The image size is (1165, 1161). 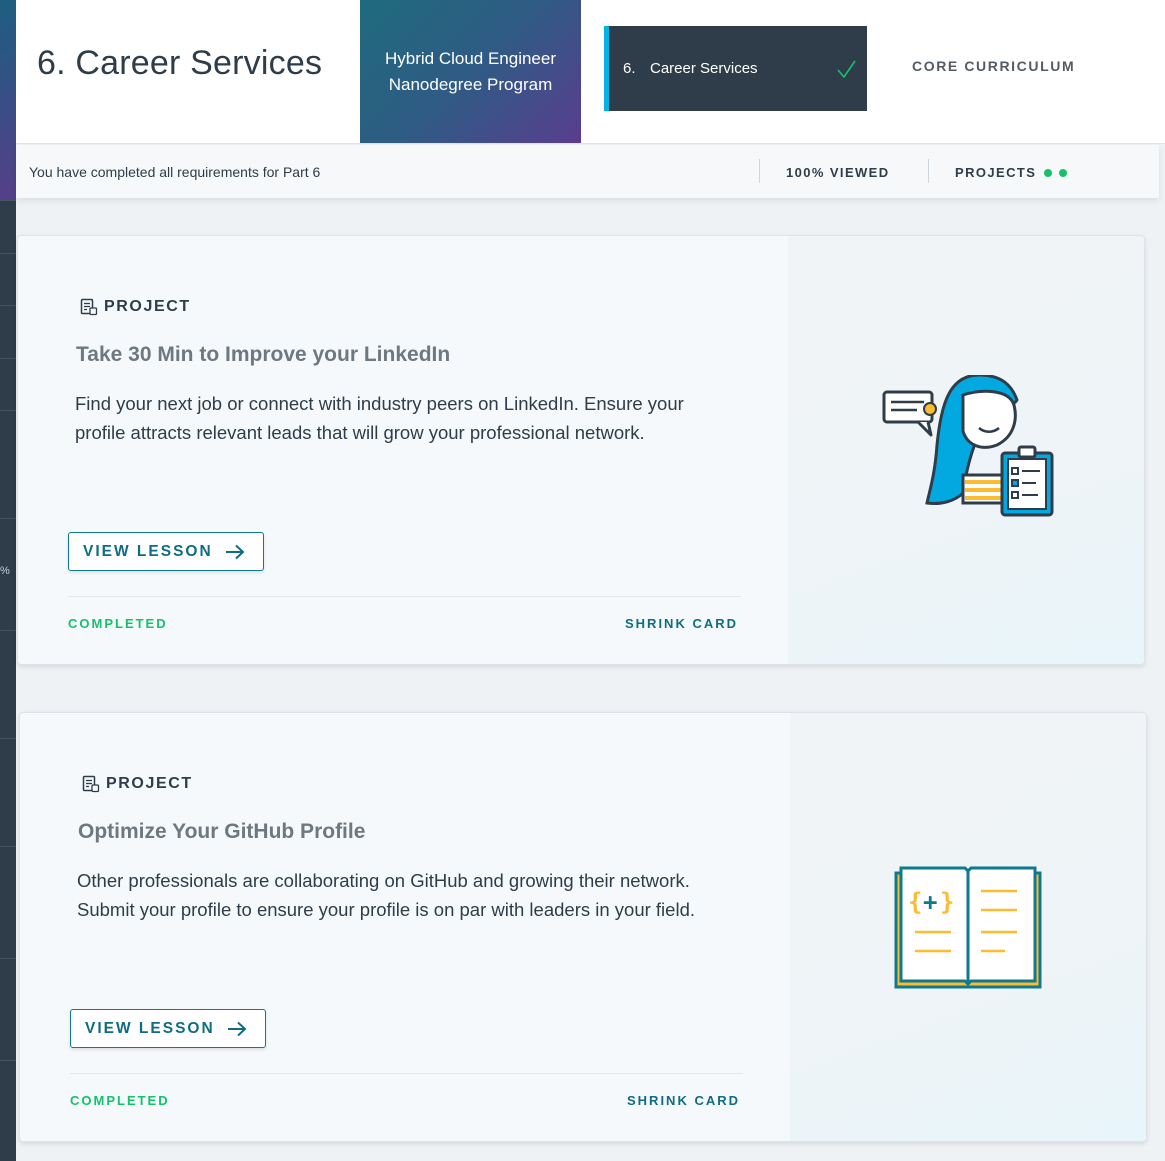 I want to click on part-label: Career Services, so click(x=704, y=68).